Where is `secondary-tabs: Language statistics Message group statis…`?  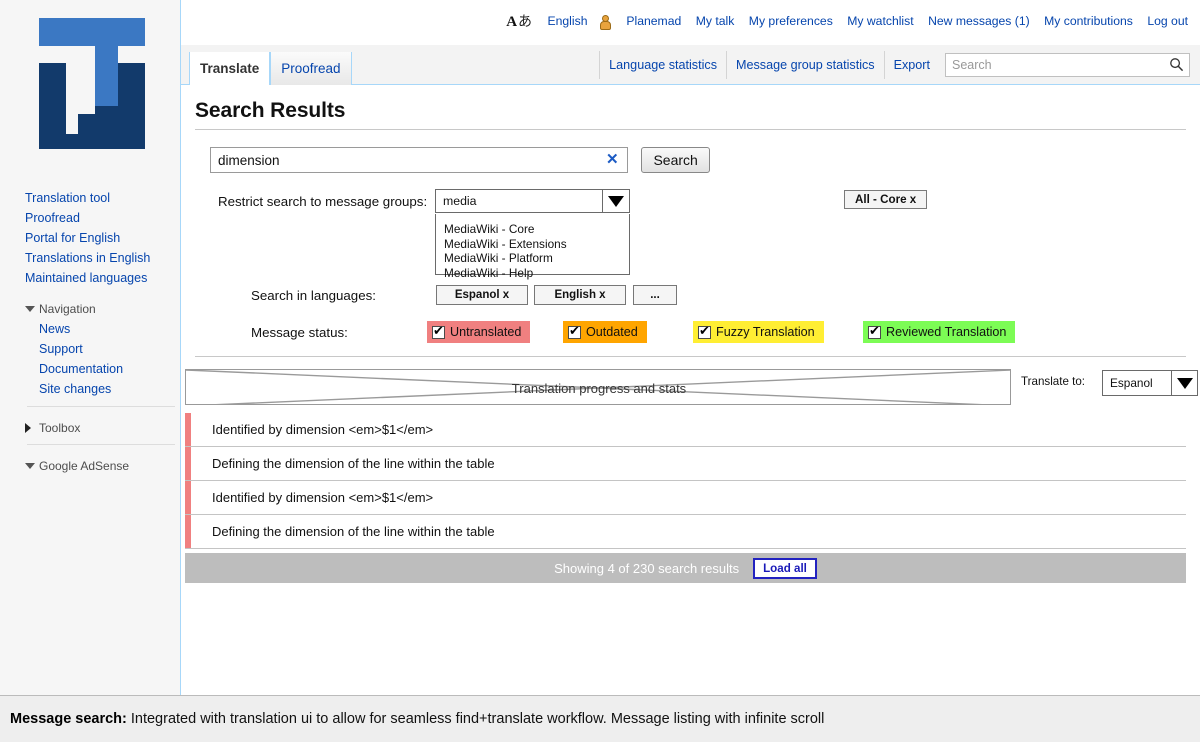 secondary-tabs: Language statistics Message group statis… is located at coordinates (899, 65).